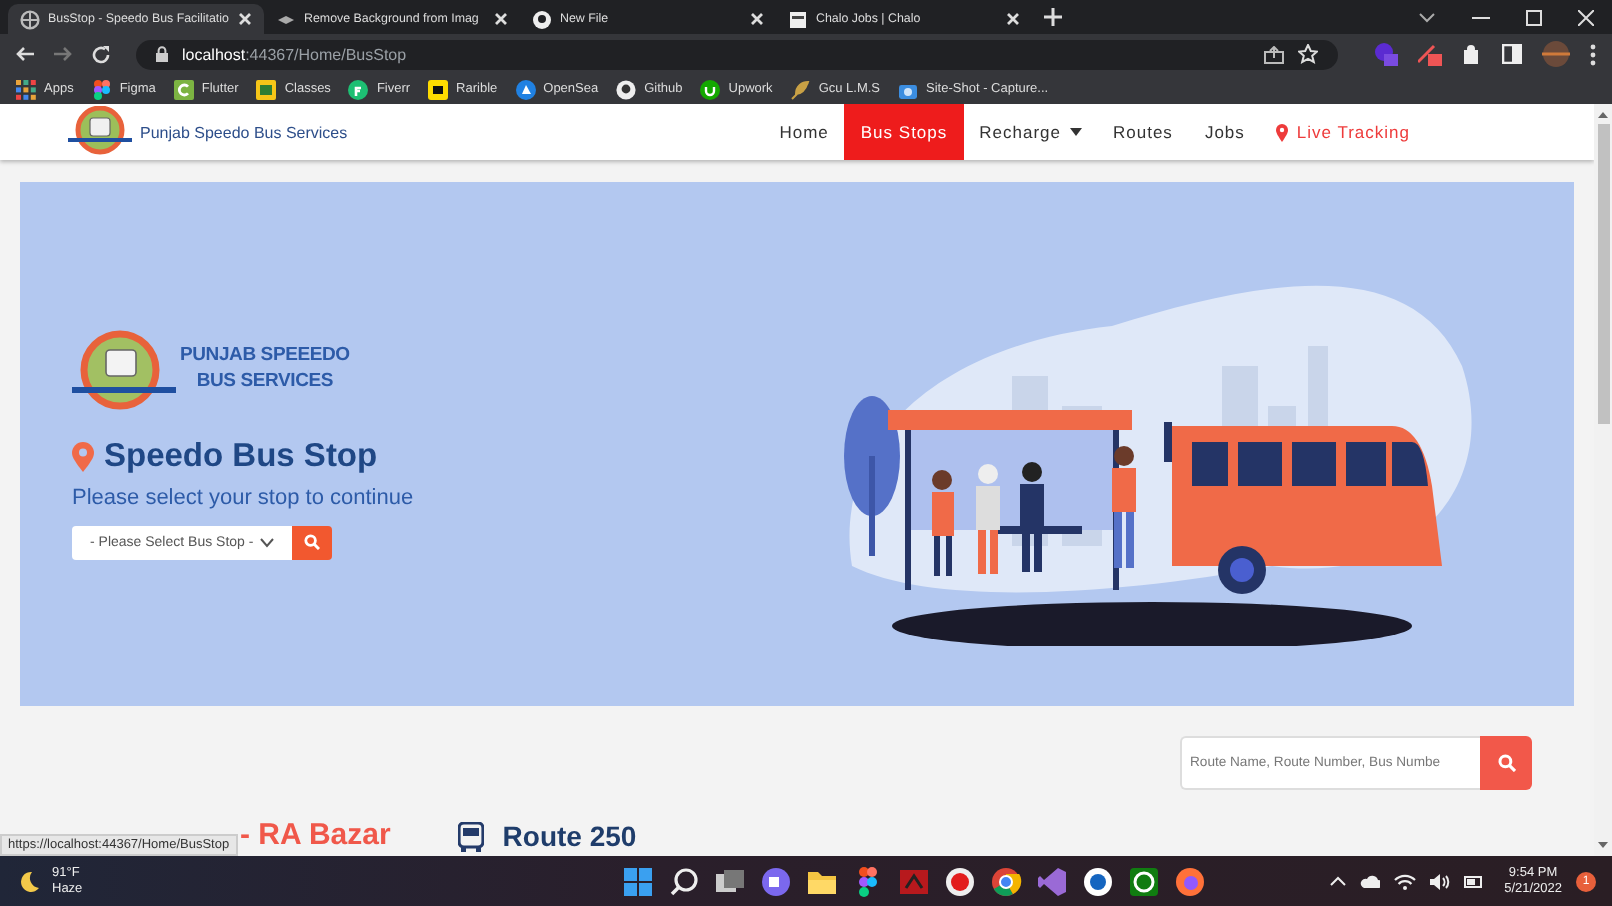 The image size is (1612, 906). What do you see at coordinates (1430, 54) in the screenshot?
I see `pen-extension-icon` at bounding box center [1430, 54].